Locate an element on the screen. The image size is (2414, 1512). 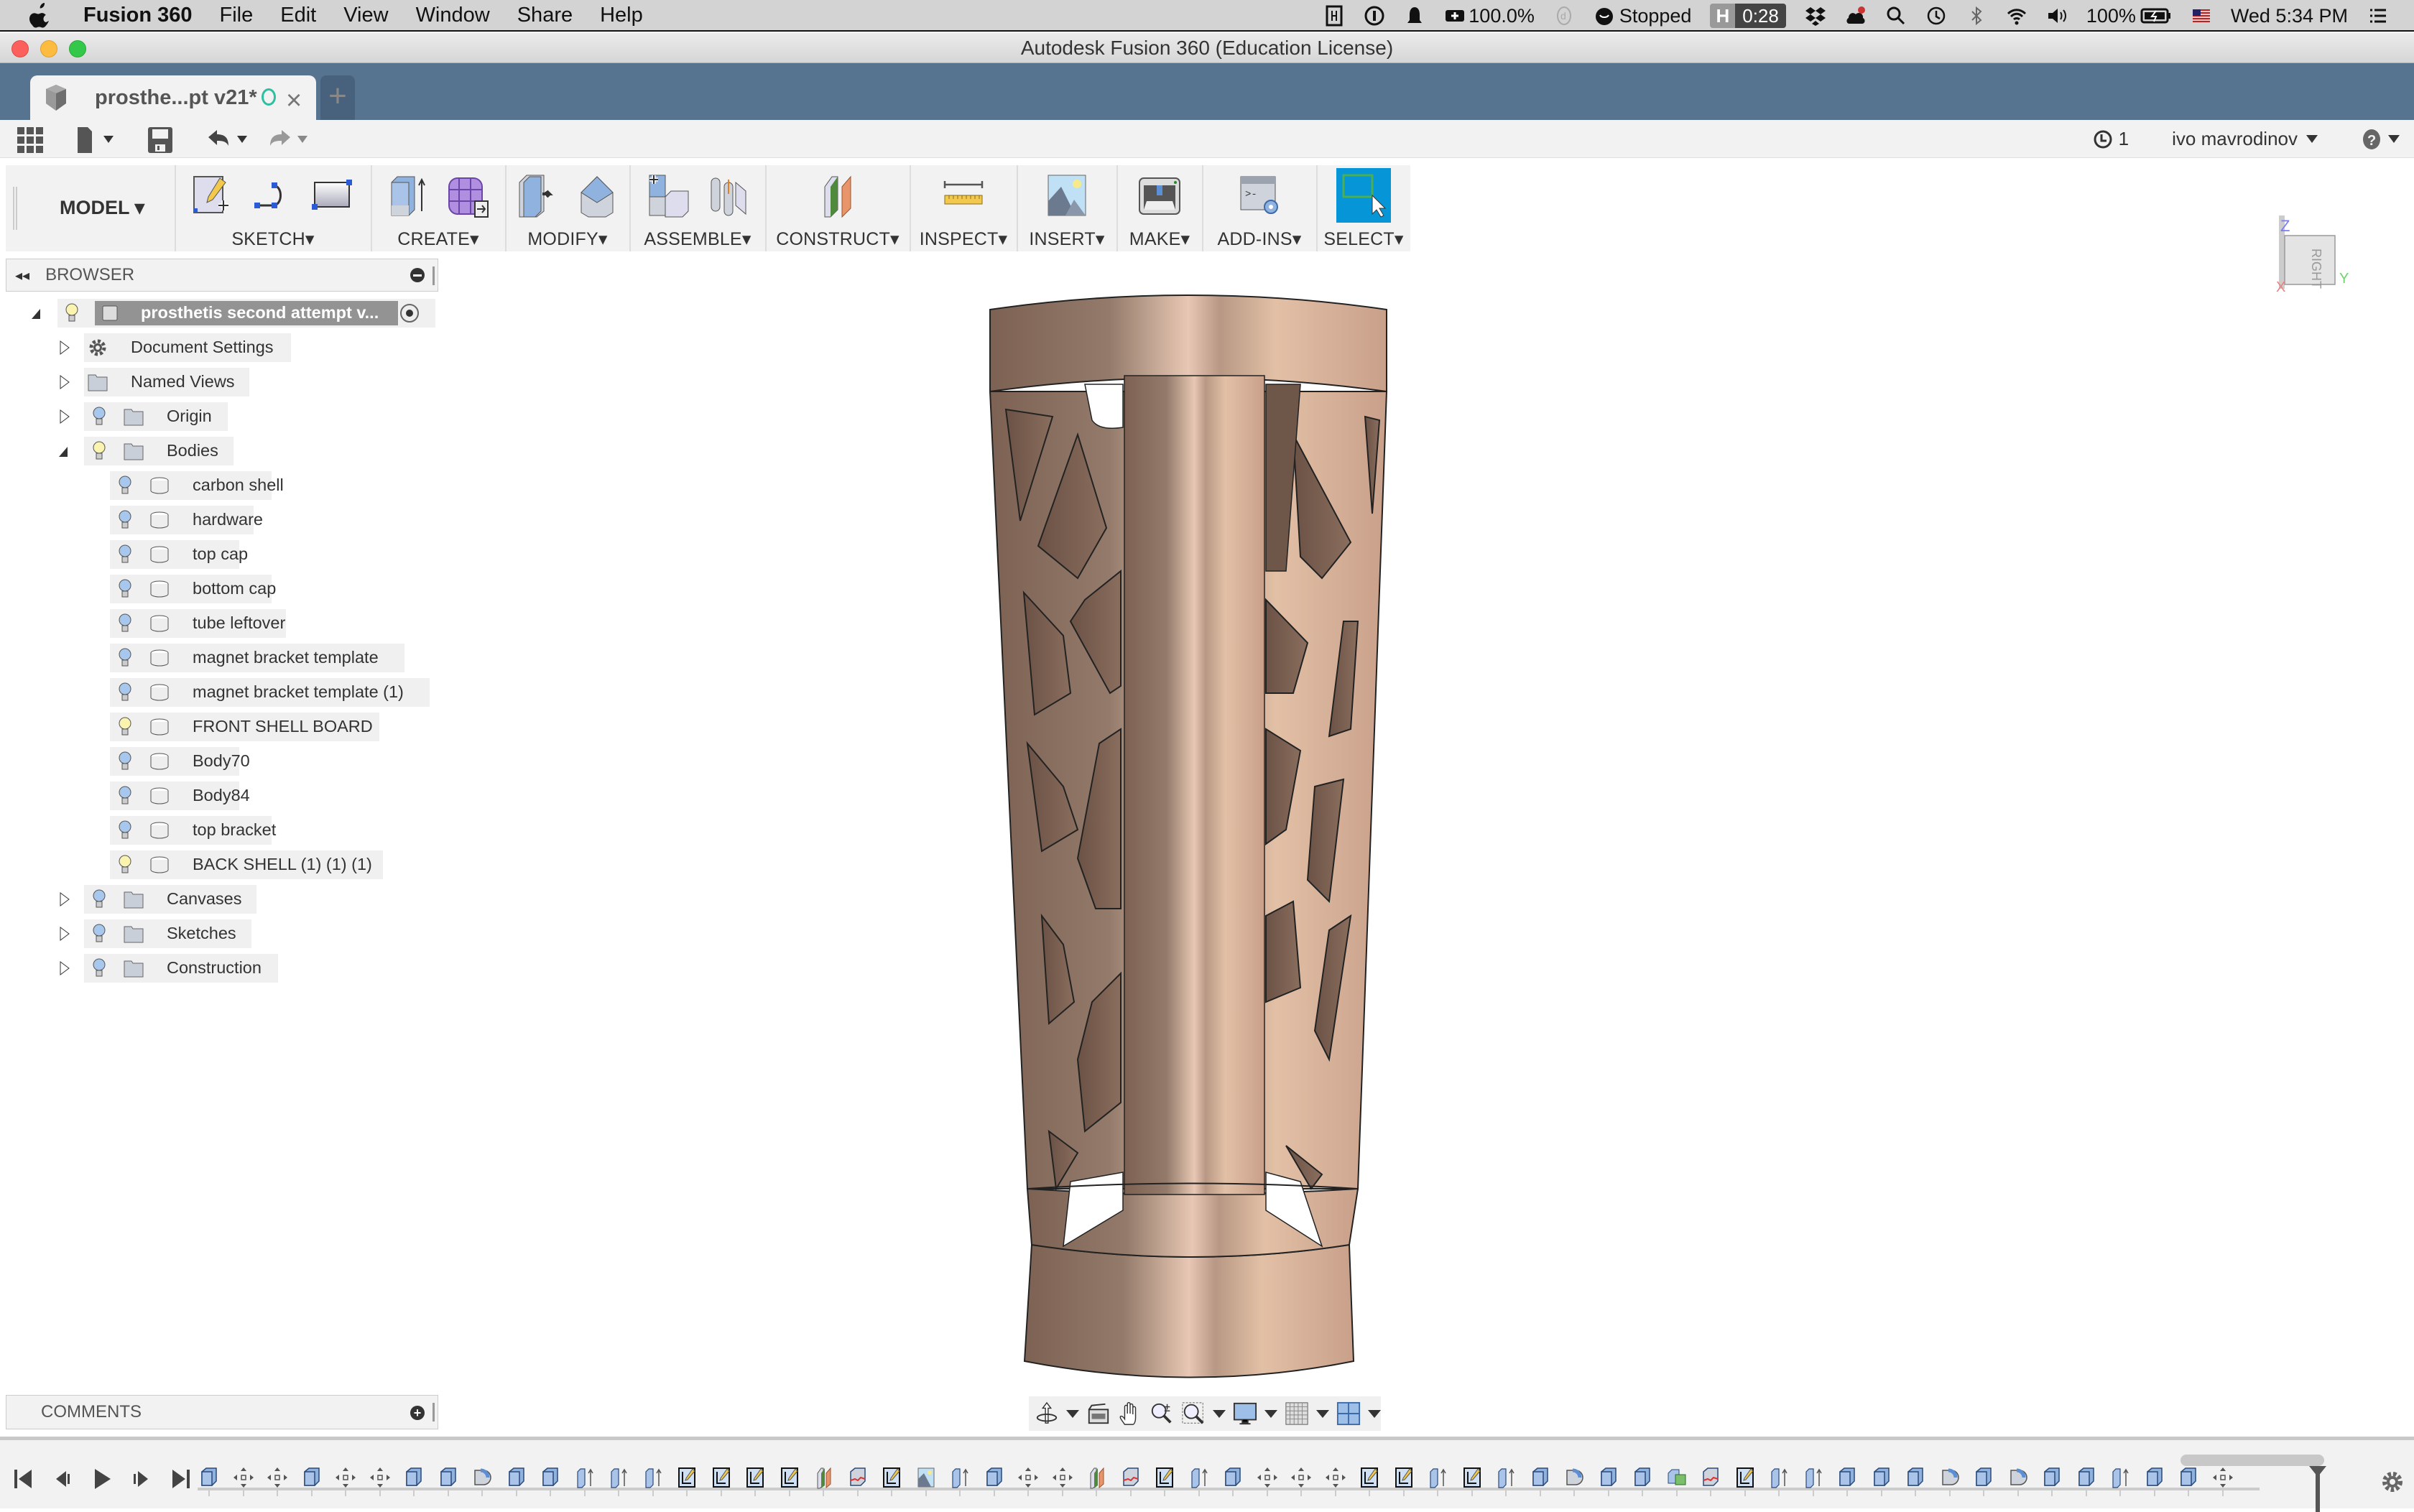
dropbox-icon is located at coordinates (1816, 16).